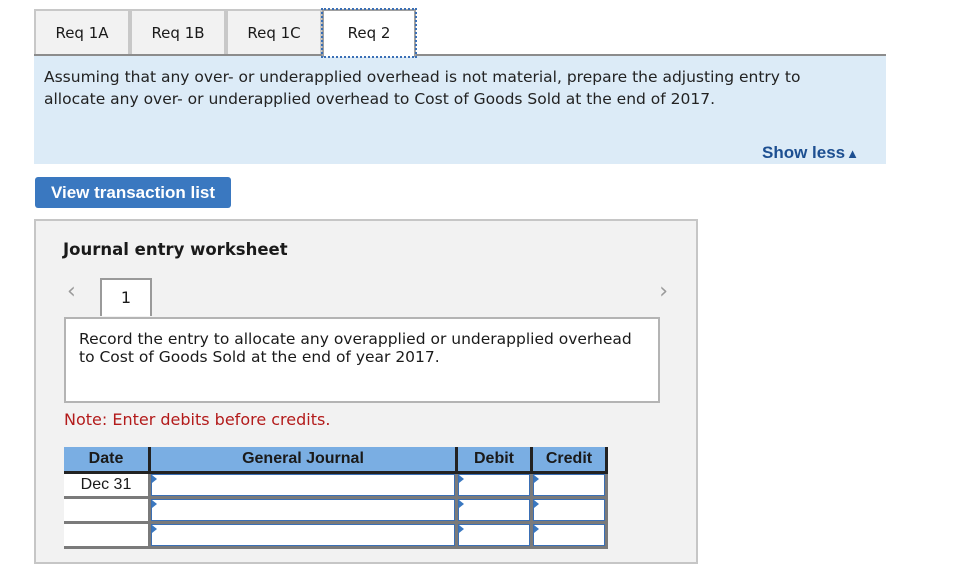 Image resolution: width=960 pixels, height=564 pixels. What do you see at coordinates (493, 460) in the screenshot?
I see `header-debit: Debit` at bounding box center [493, 460].